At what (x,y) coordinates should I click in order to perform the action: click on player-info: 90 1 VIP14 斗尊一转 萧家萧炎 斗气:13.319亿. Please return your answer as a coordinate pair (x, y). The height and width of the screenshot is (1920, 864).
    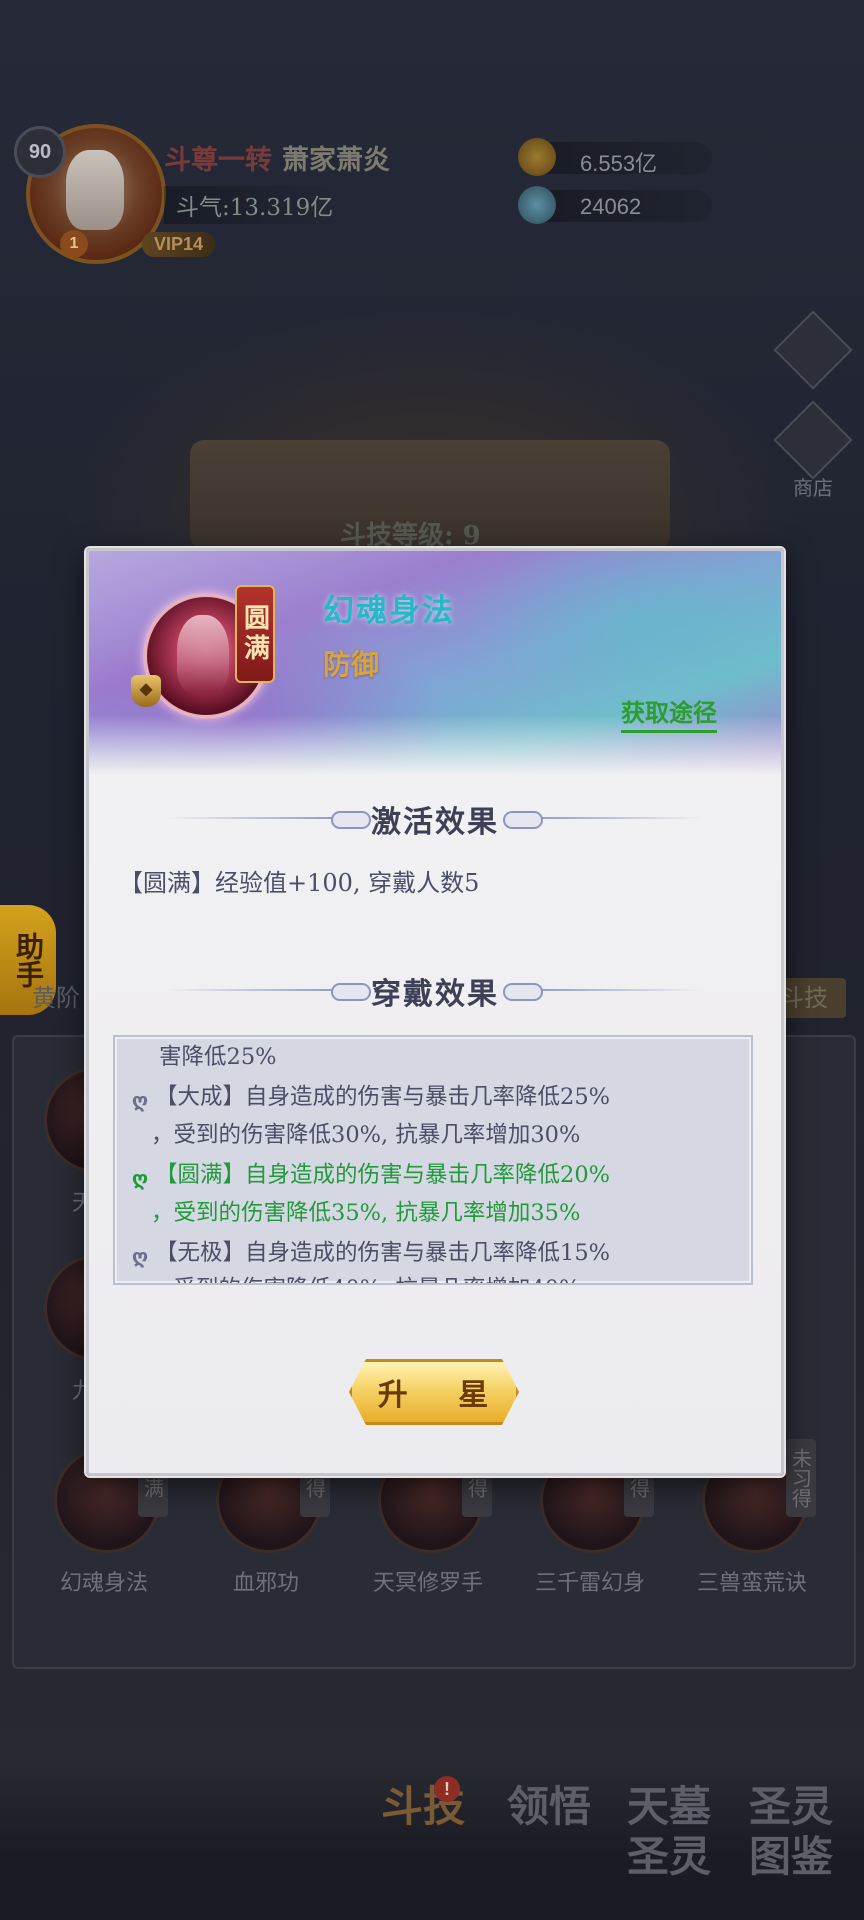
    Looking at the image, I should click on (224, 193).